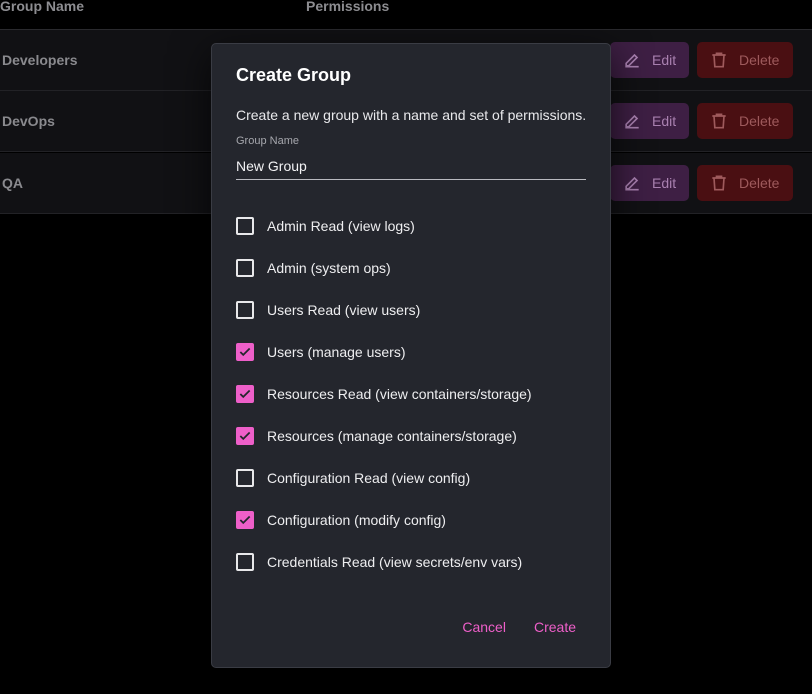 The height and width of the screenshot is (694, 812). I want to click on group-name-label: Group Name, so click(267, 141).